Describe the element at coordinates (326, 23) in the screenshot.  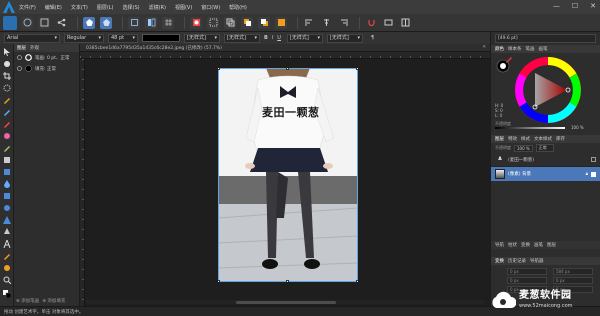
I see `align-center-icon` at that location.